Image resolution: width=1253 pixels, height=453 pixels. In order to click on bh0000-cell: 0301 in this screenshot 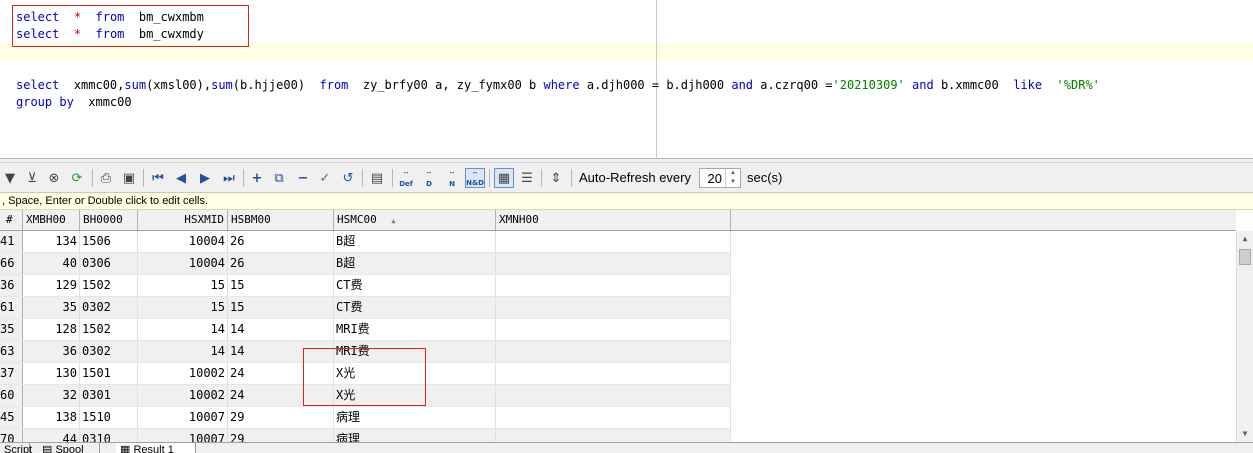, I will do `click(109, 395)`.